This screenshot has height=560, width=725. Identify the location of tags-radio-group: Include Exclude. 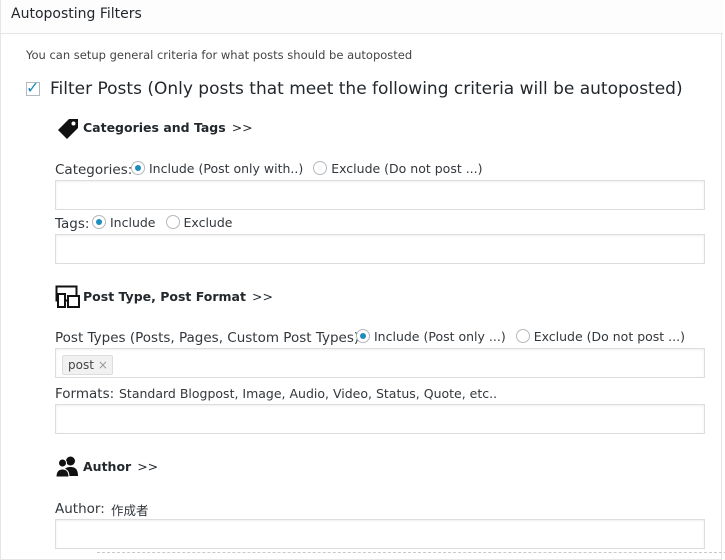
(165, 222).